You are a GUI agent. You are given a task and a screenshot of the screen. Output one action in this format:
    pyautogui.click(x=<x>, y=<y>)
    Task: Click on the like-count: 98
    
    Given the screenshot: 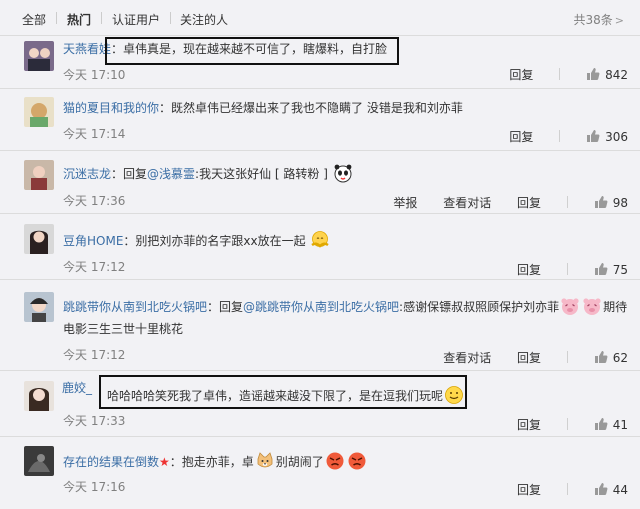 What is the action you would take?
    pyautogui.click(x=620, y=203)
    